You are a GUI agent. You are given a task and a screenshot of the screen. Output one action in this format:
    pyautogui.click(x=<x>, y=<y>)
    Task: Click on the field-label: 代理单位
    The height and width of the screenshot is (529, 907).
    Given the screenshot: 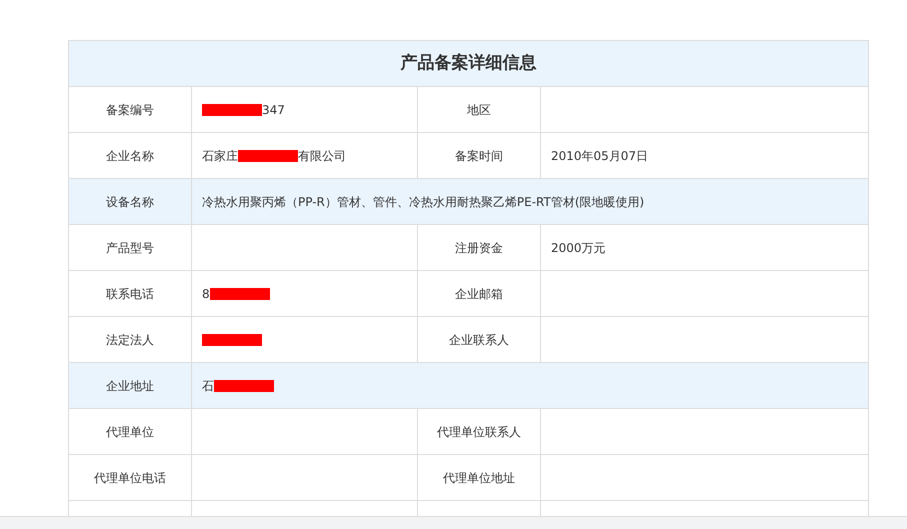 What is the action you would take?
    pyautogui.click(x=130, y=432)
    